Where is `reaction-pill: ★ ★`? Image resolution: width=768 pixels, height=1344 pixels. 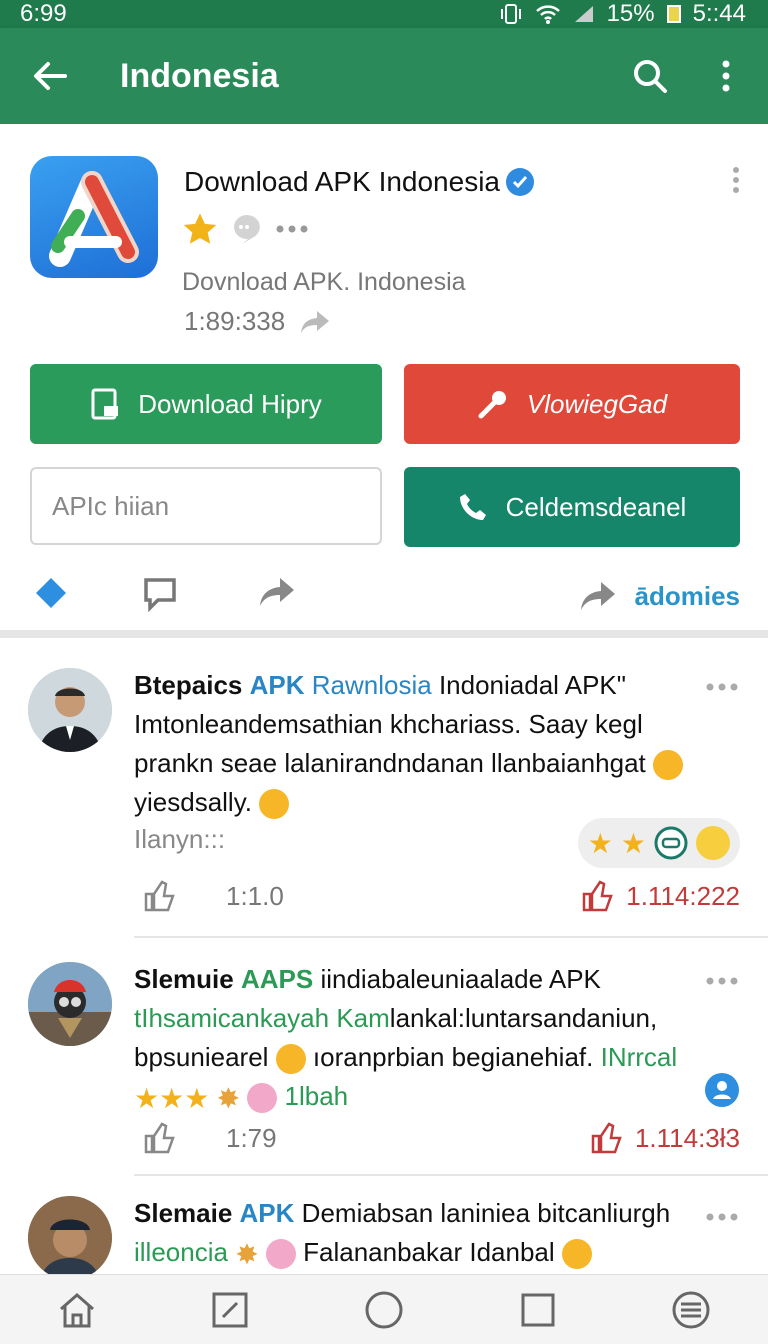
reaction-pill: ★ ★ is located at coordinates (658, 843).